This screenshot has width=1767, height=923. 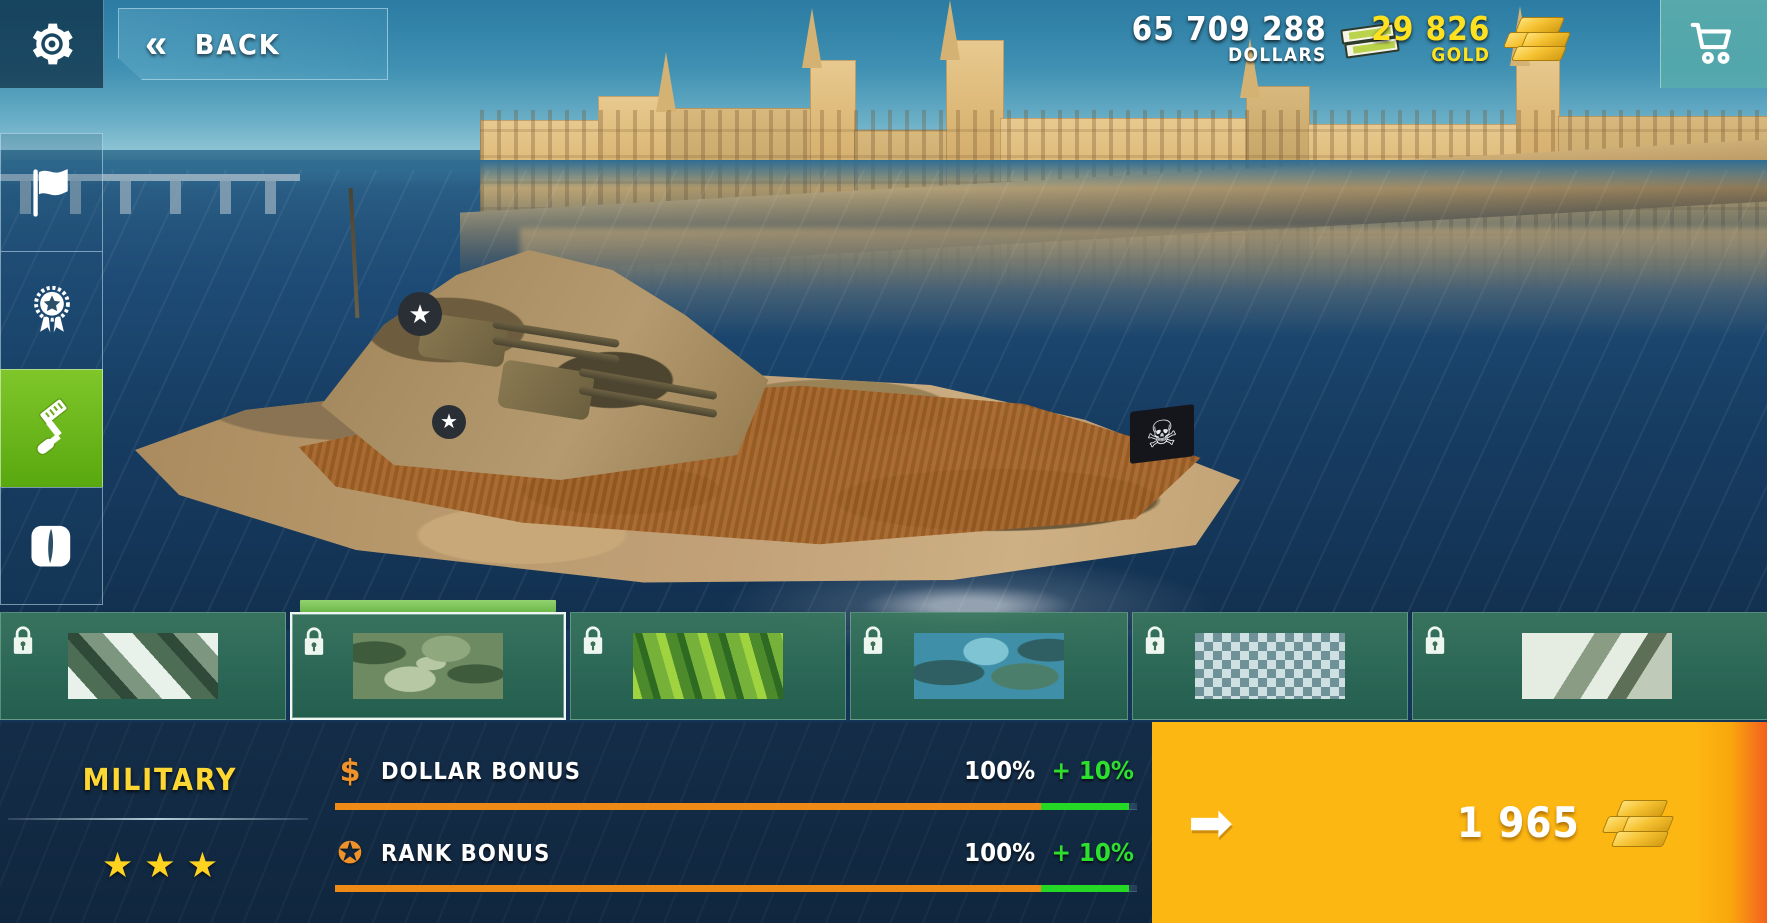 I want to click on purchase-button: ➡ 1 965, so click(x=1459, y=822).